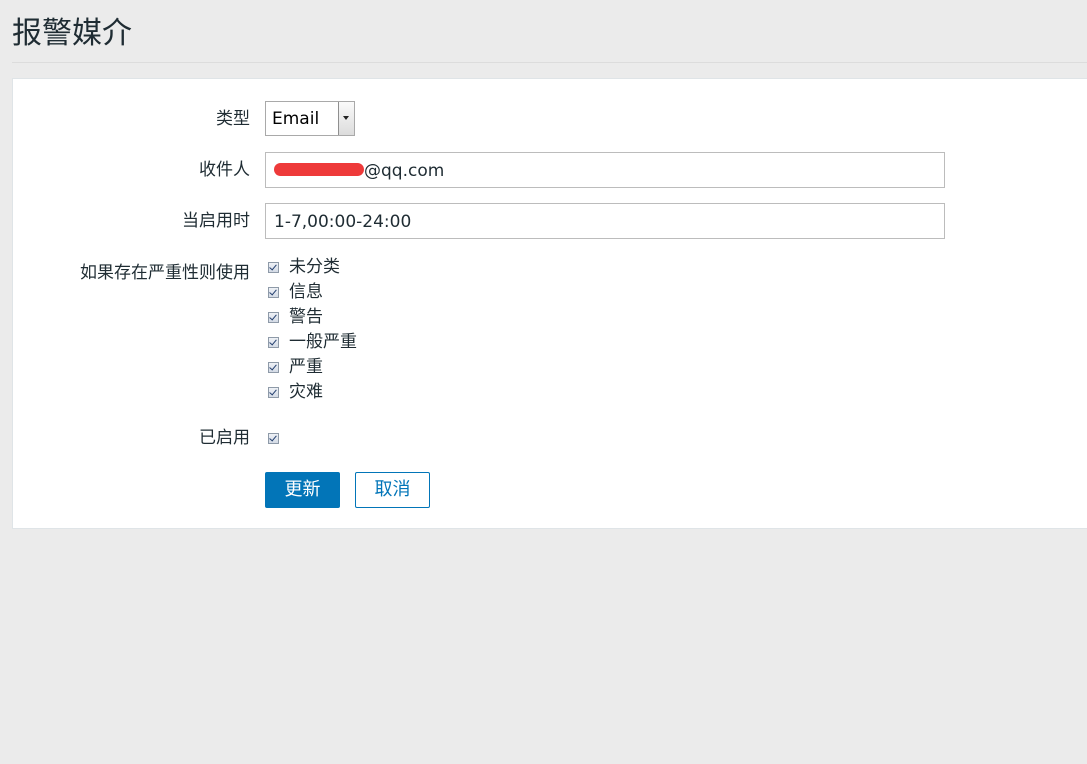 Image resolution: width=1087 pixels, height=764 pixels. Describe the element at coordinates (296, 119) in the screenshot. I see `type-select-value: Email` at that location.